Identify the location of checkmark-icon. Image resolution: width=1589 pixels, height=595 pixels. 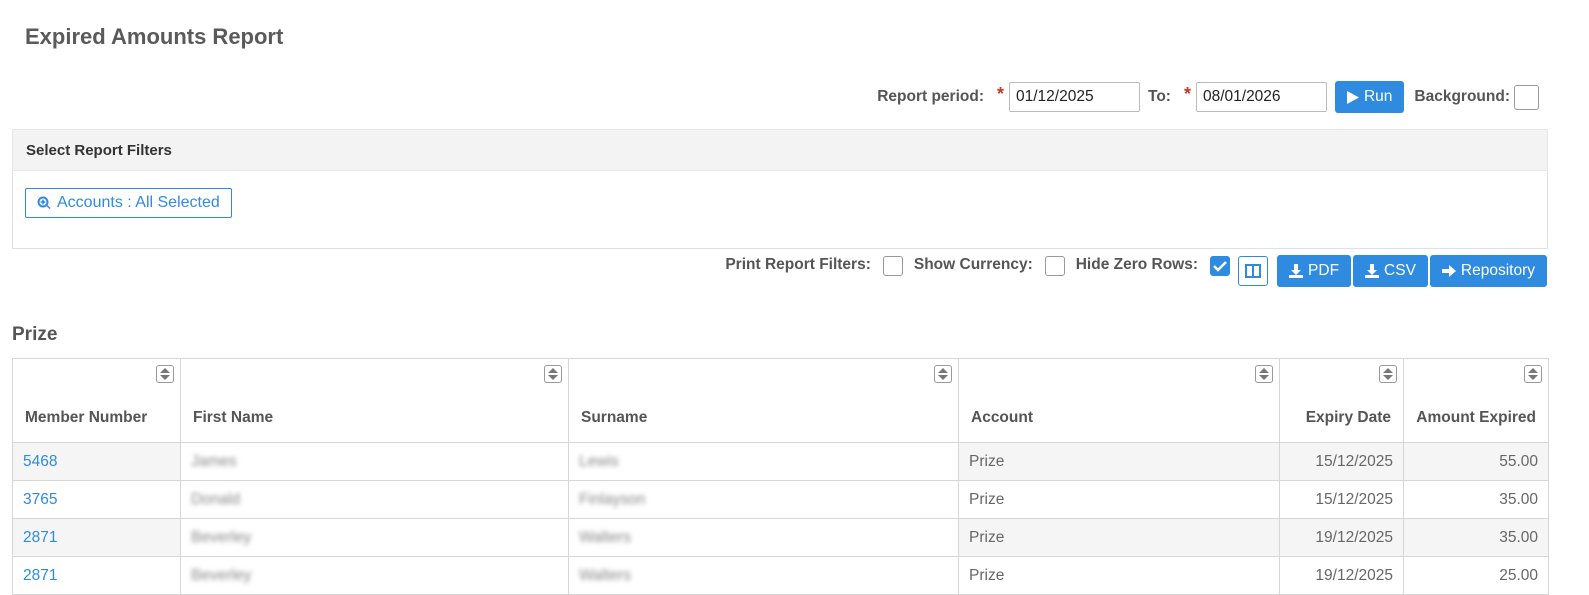
(1220, 266).